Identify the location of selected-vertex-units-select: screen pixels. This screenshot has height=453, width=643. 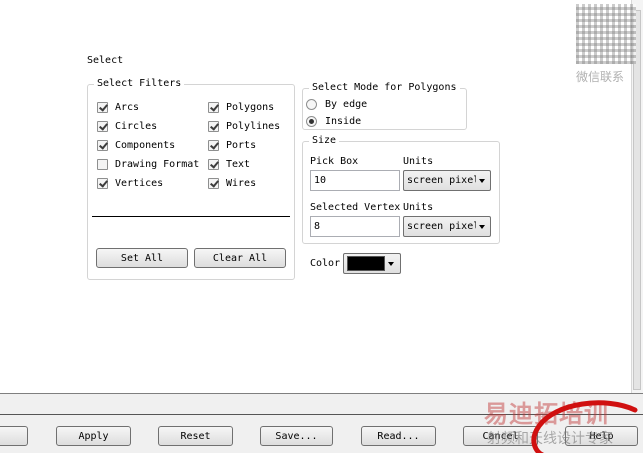
(447, 226).